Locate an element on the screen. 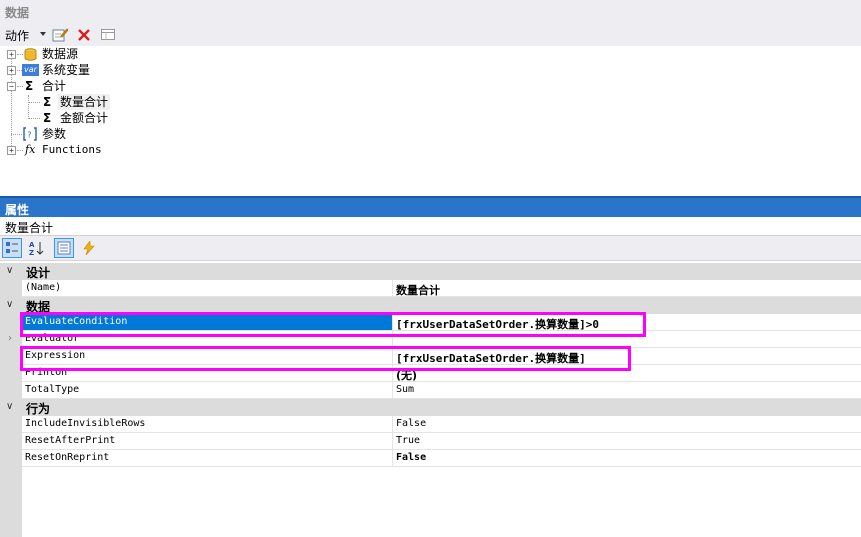 The image size is (861, 537). property-value: (无) is located at coordinates (406, 375).